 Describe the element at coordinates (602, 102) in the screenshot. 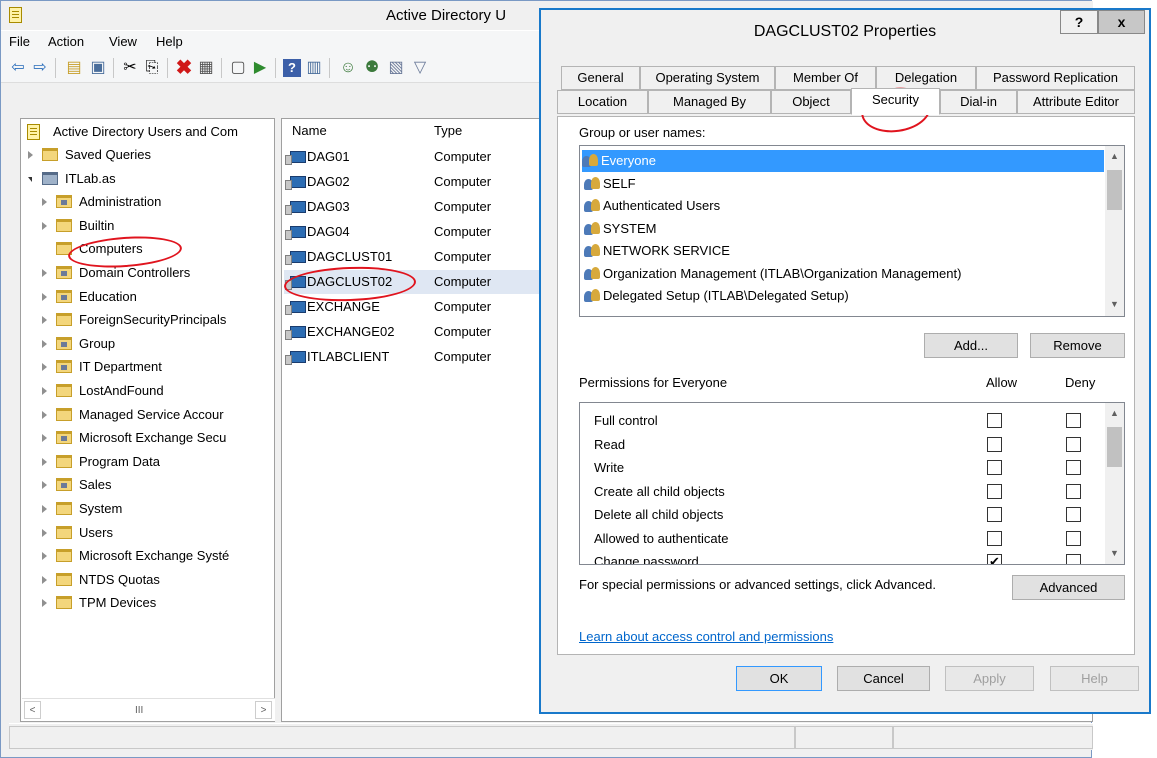

I see `tab-location: Location` at that location.